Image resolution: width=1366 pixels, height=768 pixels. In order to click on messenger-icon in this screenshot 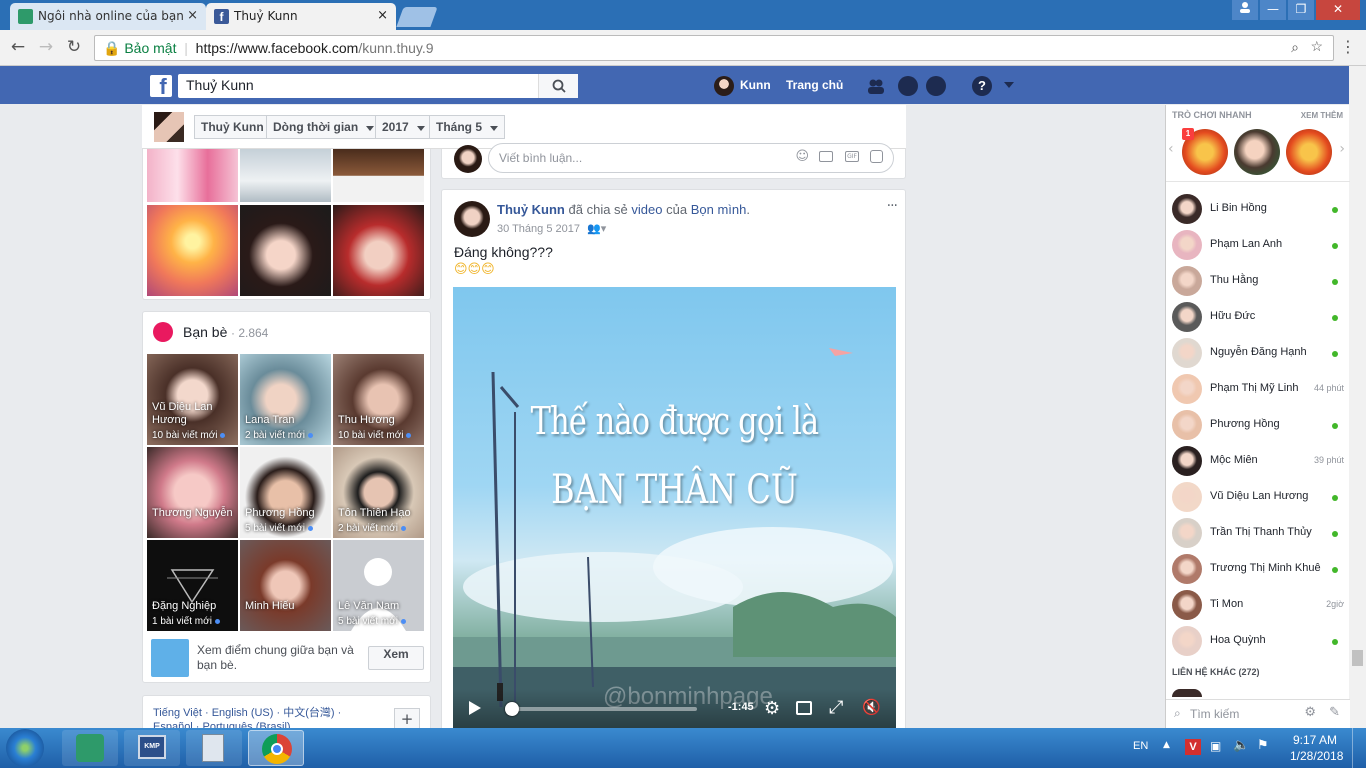, I will do `click(908, 86)`.